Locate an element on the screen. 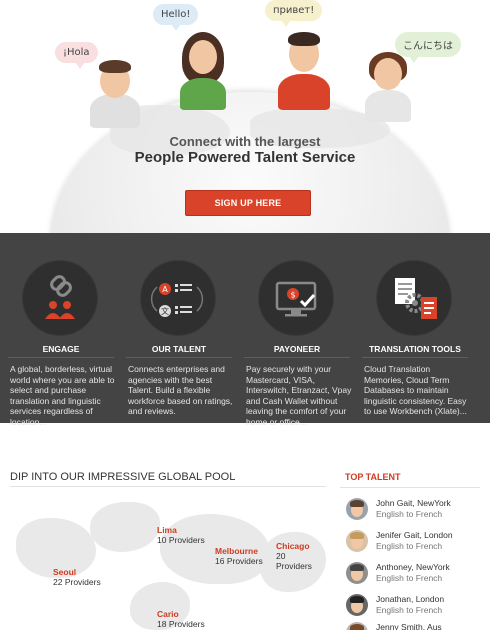 This screenshot has width=490, height=630. city-providers: 18 Providers is located at coordinates (181, 624).